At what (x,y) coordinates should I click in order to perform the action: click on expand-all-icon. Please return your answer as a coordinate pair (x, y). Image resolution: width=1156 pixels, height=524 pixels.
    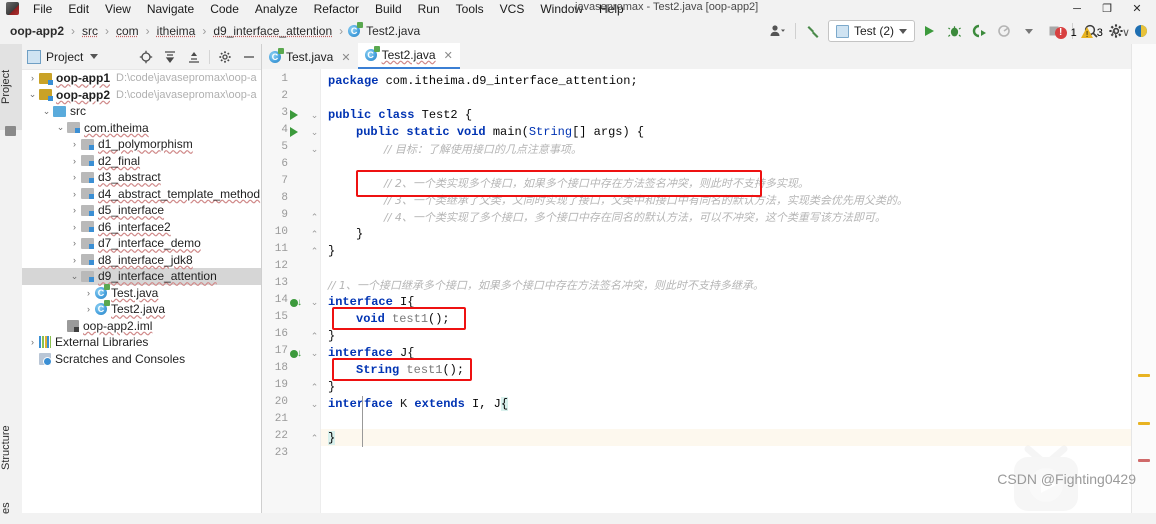
    Looking at the image, I should click on (170, 57).